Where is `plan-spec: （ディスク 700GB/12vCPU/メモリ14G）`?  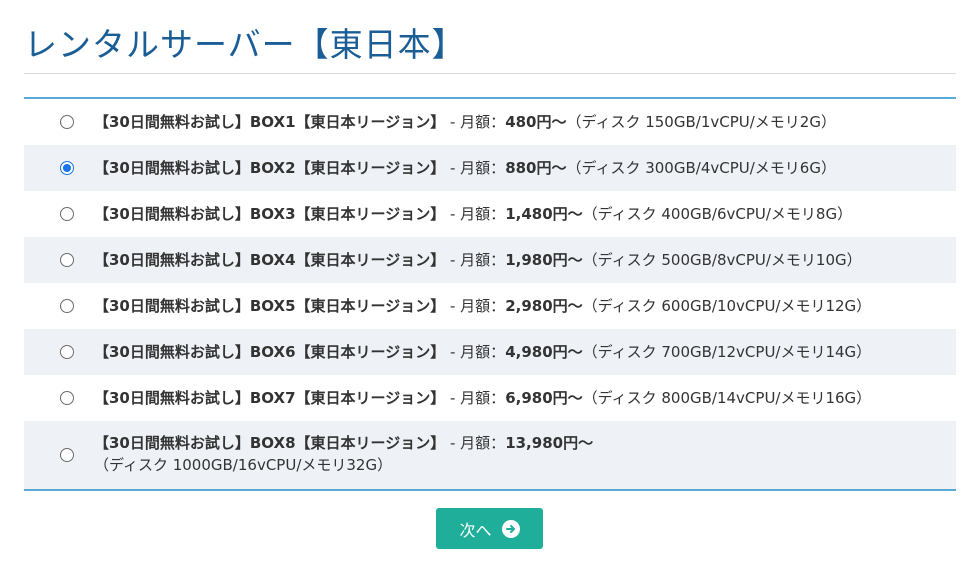
plan-spec: （ディスク 700GB/12vCPU/メモリ14G） is located at coordinates (727, 352).